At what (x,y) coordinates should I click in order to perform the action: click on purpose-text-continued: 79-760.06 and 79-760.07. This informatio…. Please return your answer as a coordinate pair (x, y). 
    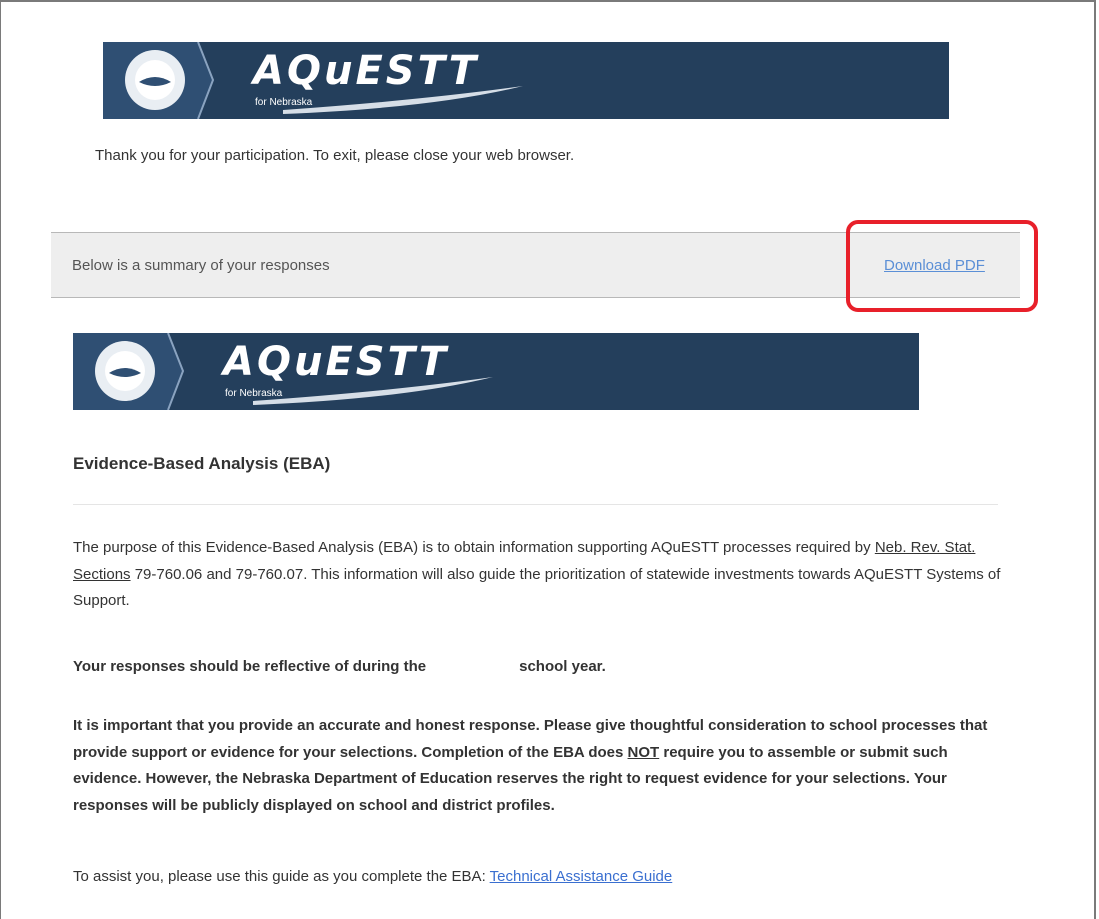
    Looking at the image, I should click on (537, 587).